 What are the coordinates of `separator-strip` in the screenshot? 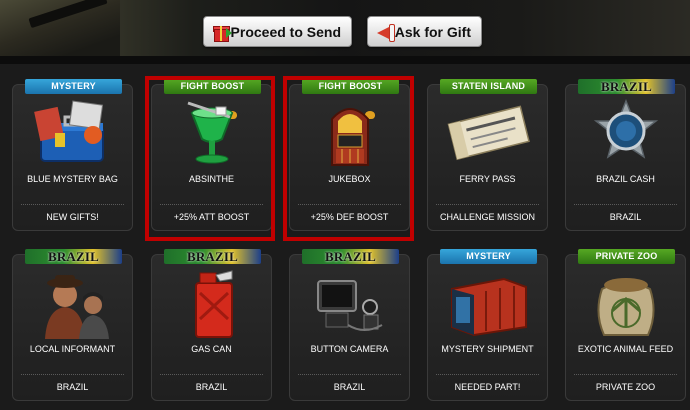 It's located at (345, 60).